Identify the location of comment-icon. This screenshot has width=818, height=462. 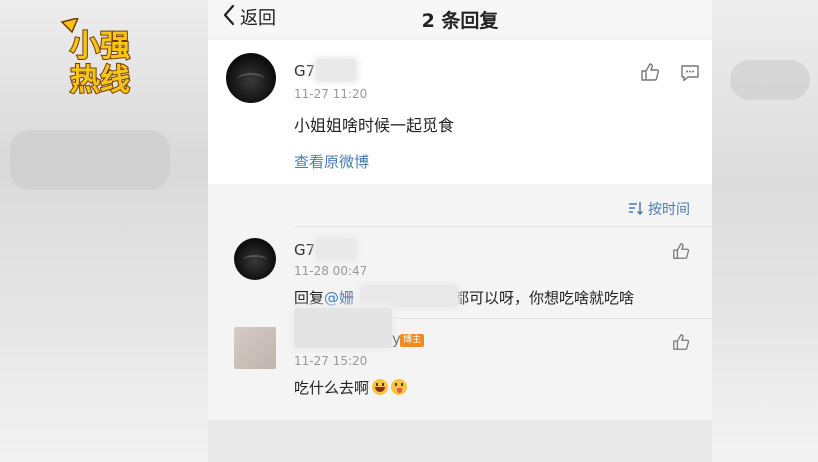
(690, 73).